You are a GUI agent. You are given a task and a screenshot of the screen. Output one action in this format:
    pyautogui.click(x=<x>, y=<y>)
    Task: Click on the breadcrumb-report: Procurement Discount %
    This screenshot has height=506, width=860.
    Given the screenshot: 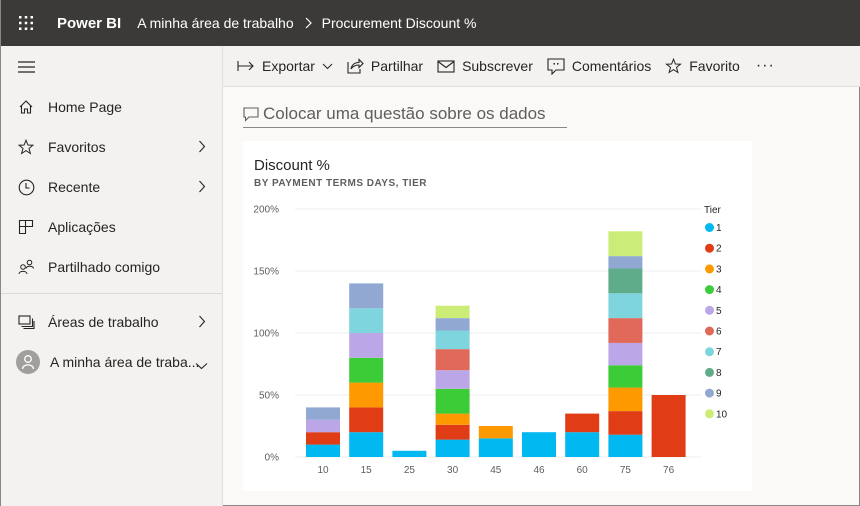 What is the action you would take?
    pyautogui.click(x=399, y=23)
    